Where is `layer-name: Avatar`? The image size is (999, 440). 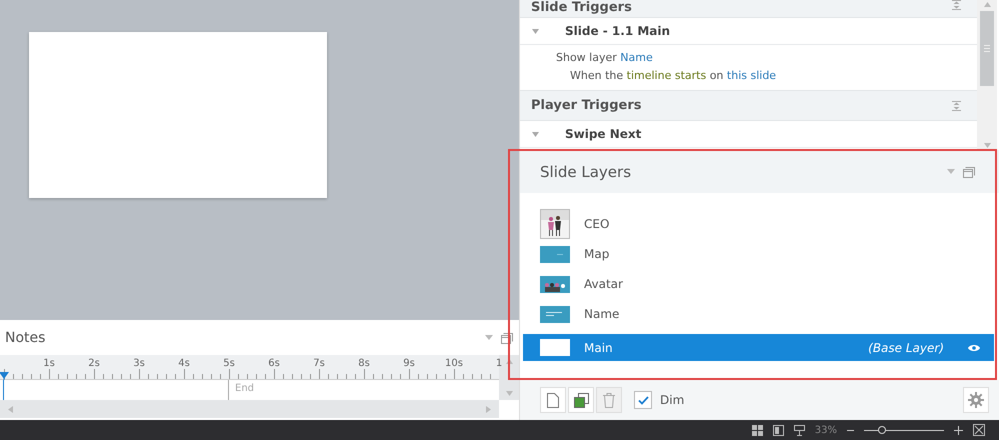 layer-name: Avatar is located at coordinates (604, 284).